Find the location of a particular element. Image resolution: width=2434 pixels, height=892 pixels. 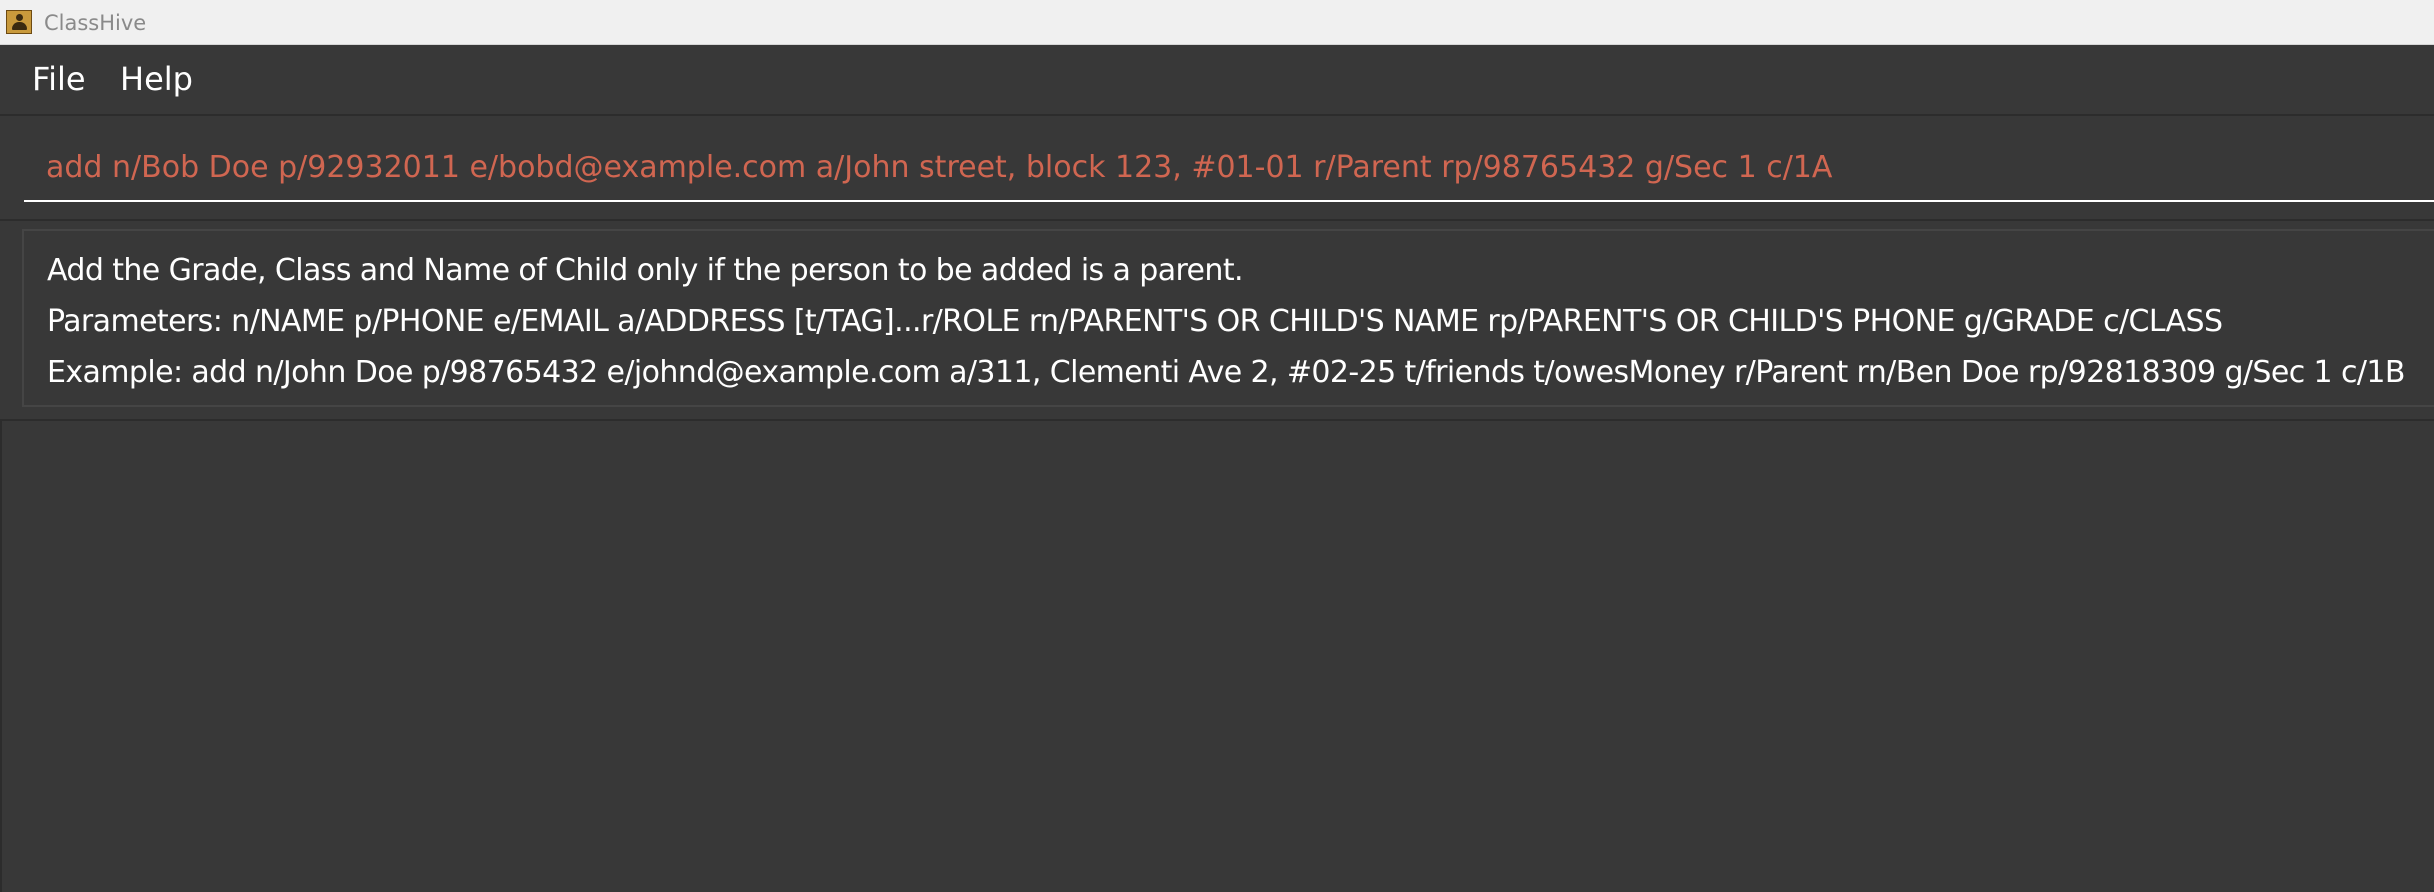

app-icon-body is located at coordinates (19, 26).